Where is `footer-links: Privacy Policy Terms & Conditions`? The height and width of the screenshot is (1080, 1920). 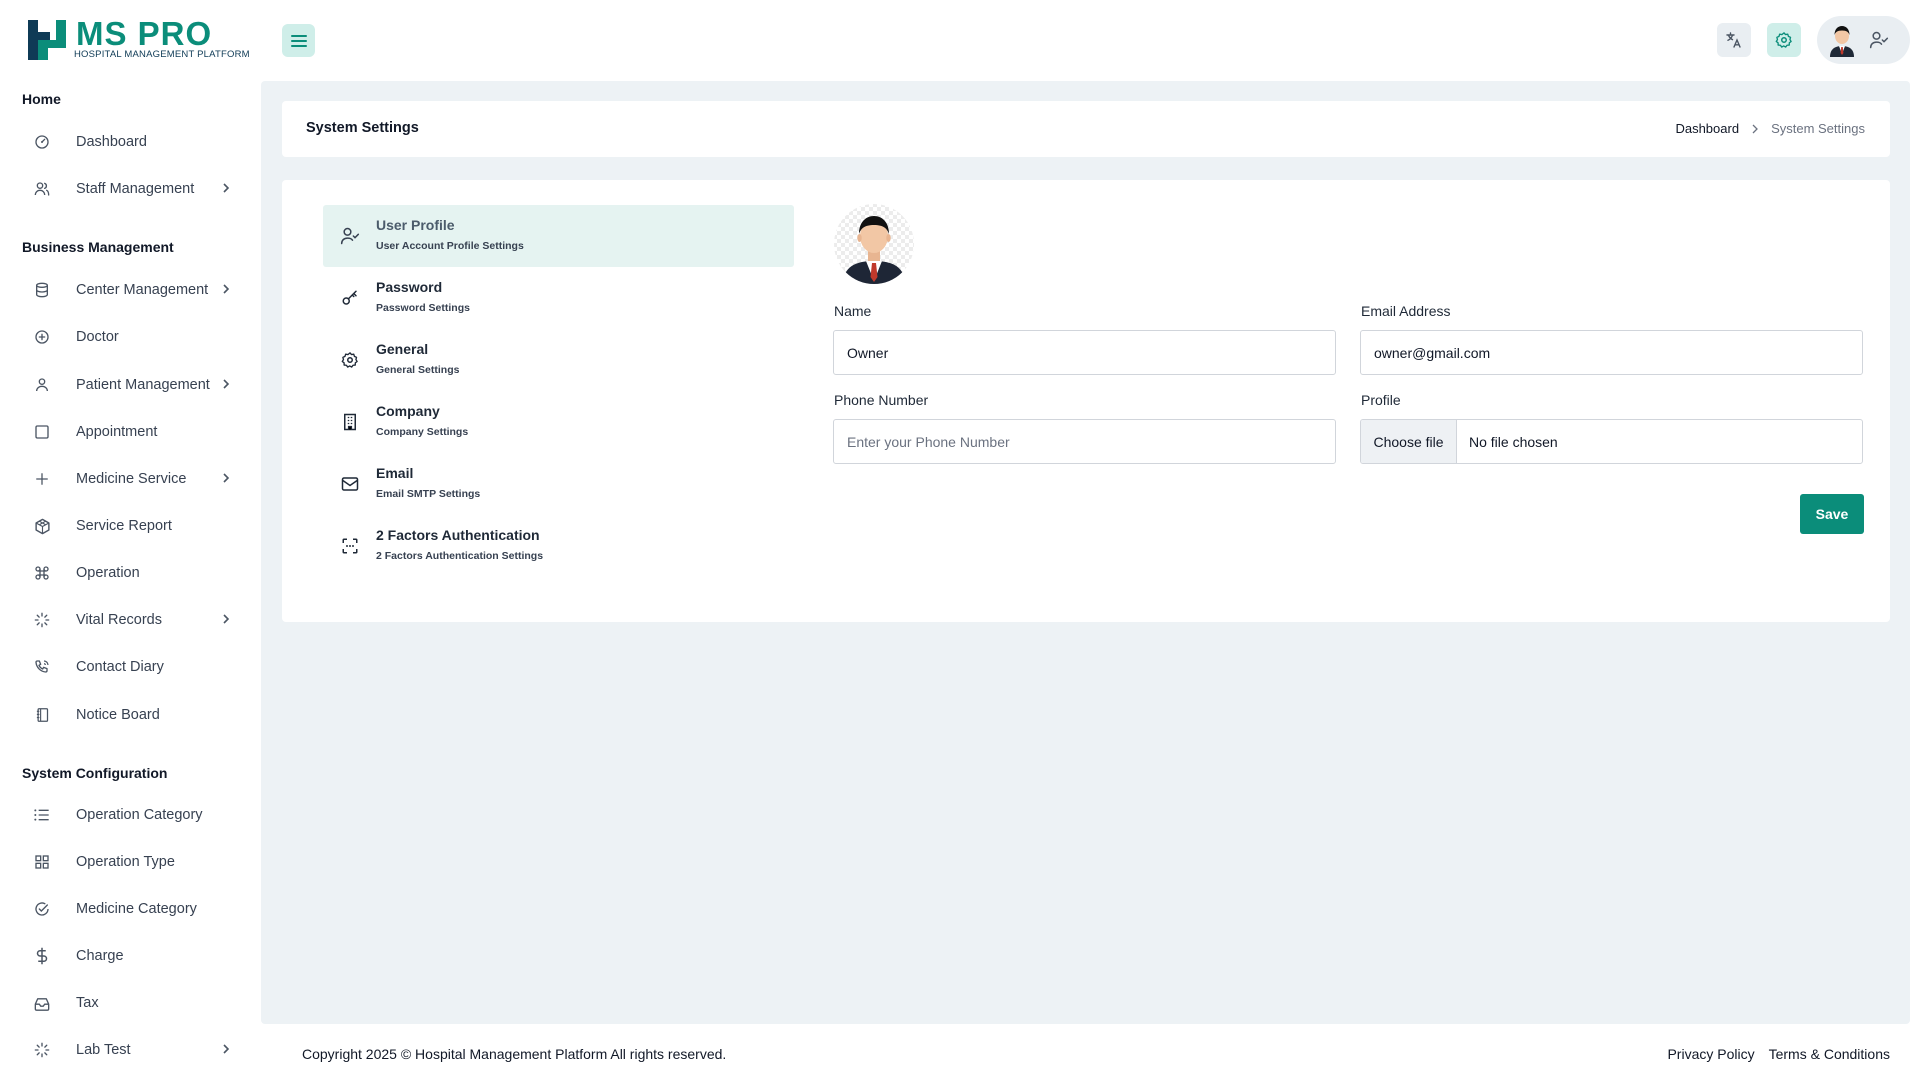 footer-links: Privacy Policy Terms & Conditions is located at coordinates (1778, 1054).